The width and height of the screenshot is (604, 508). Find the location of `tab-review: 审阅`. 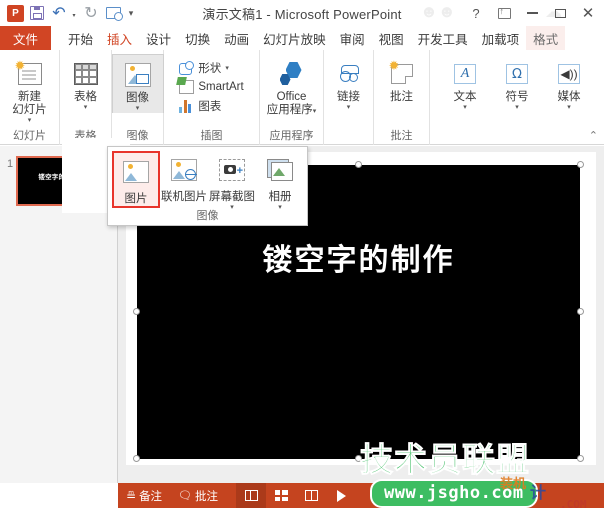

tab-review: 审阅 is located at coordinates (352, 38).